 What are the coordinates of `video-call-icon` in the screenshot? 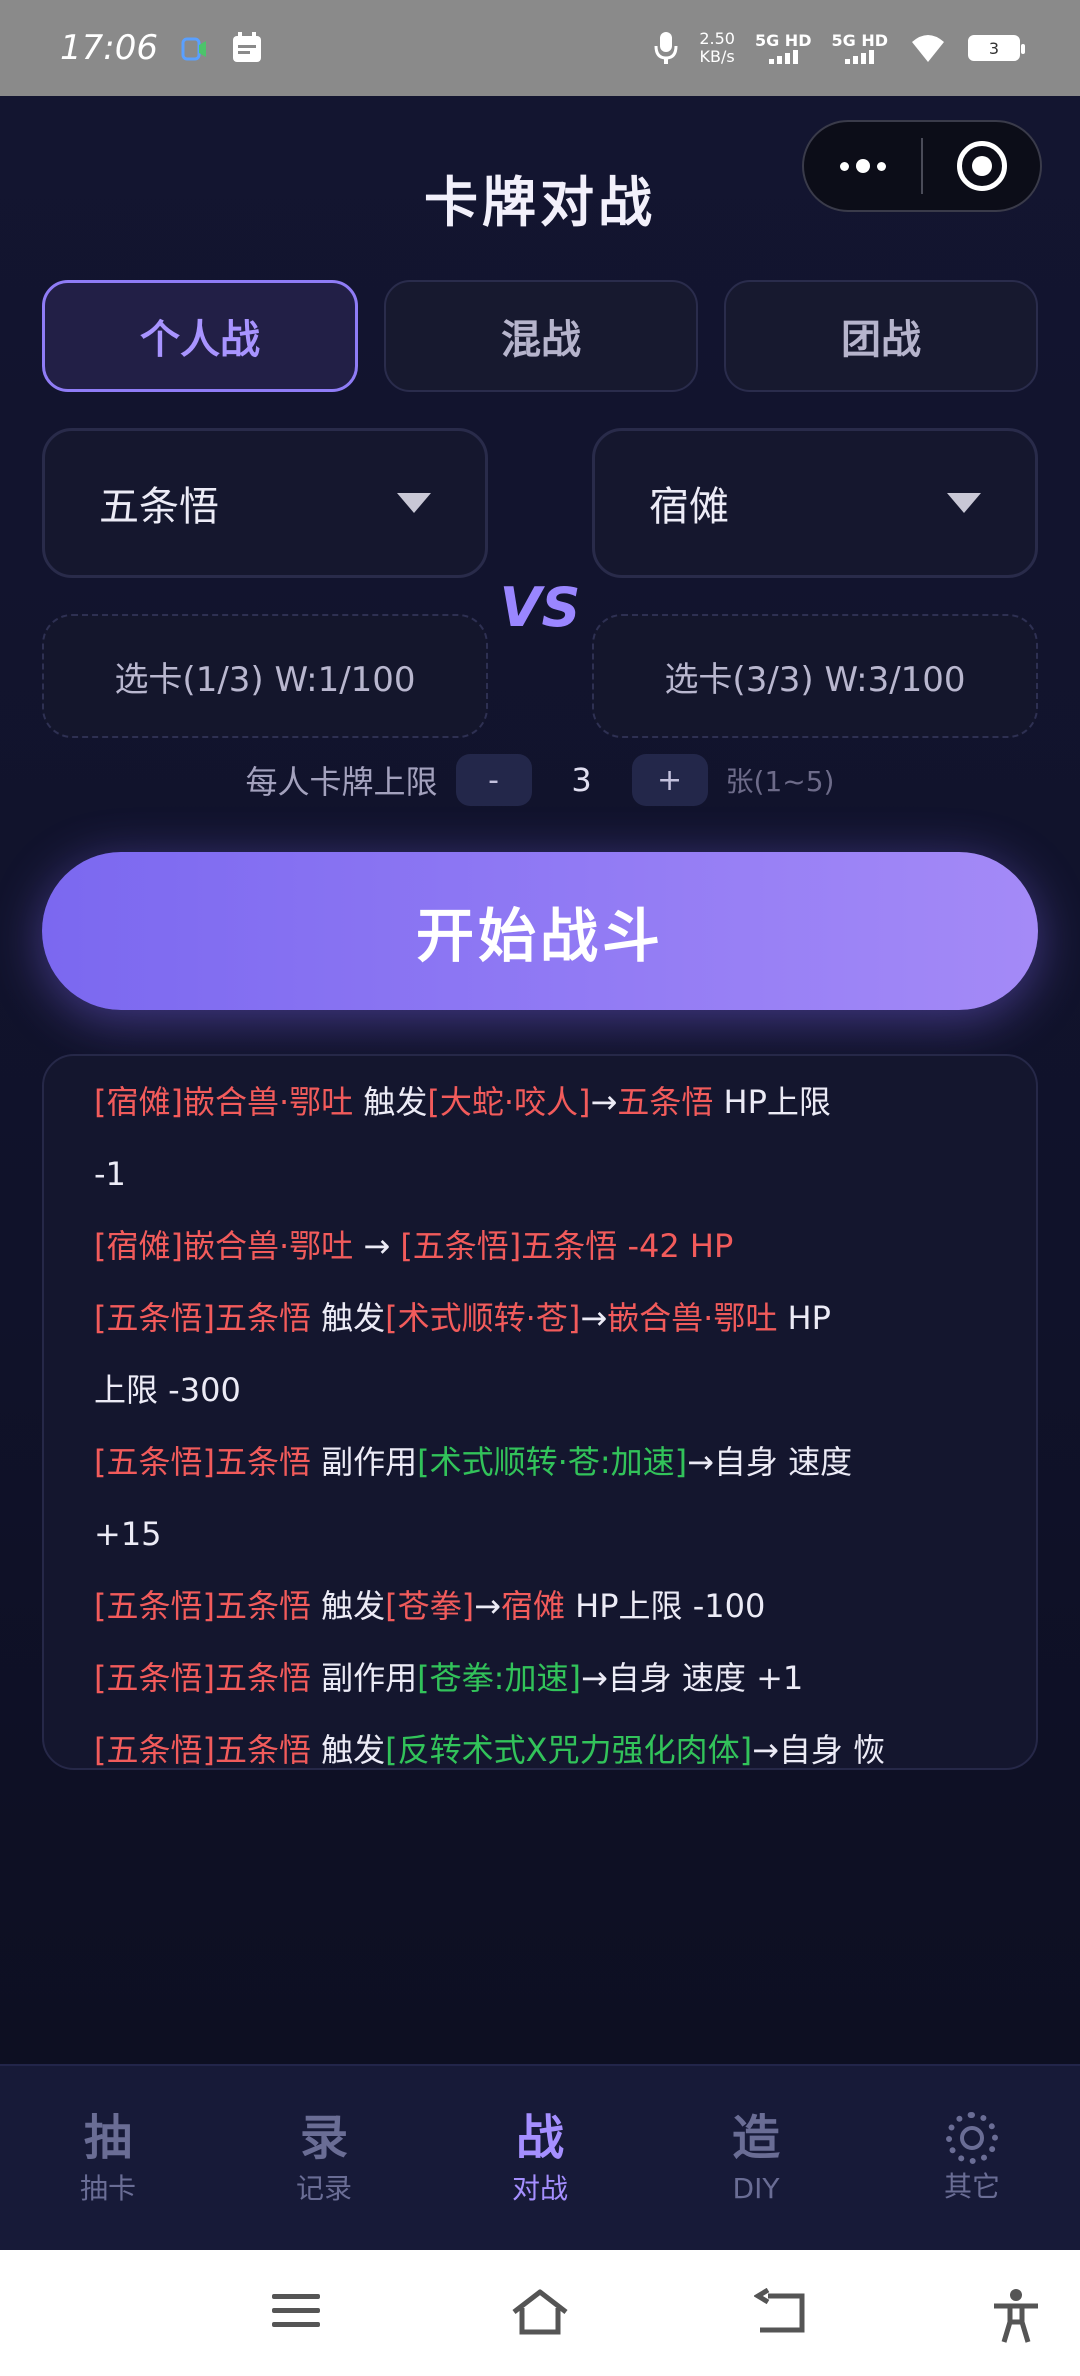 It's located at (194, 48).